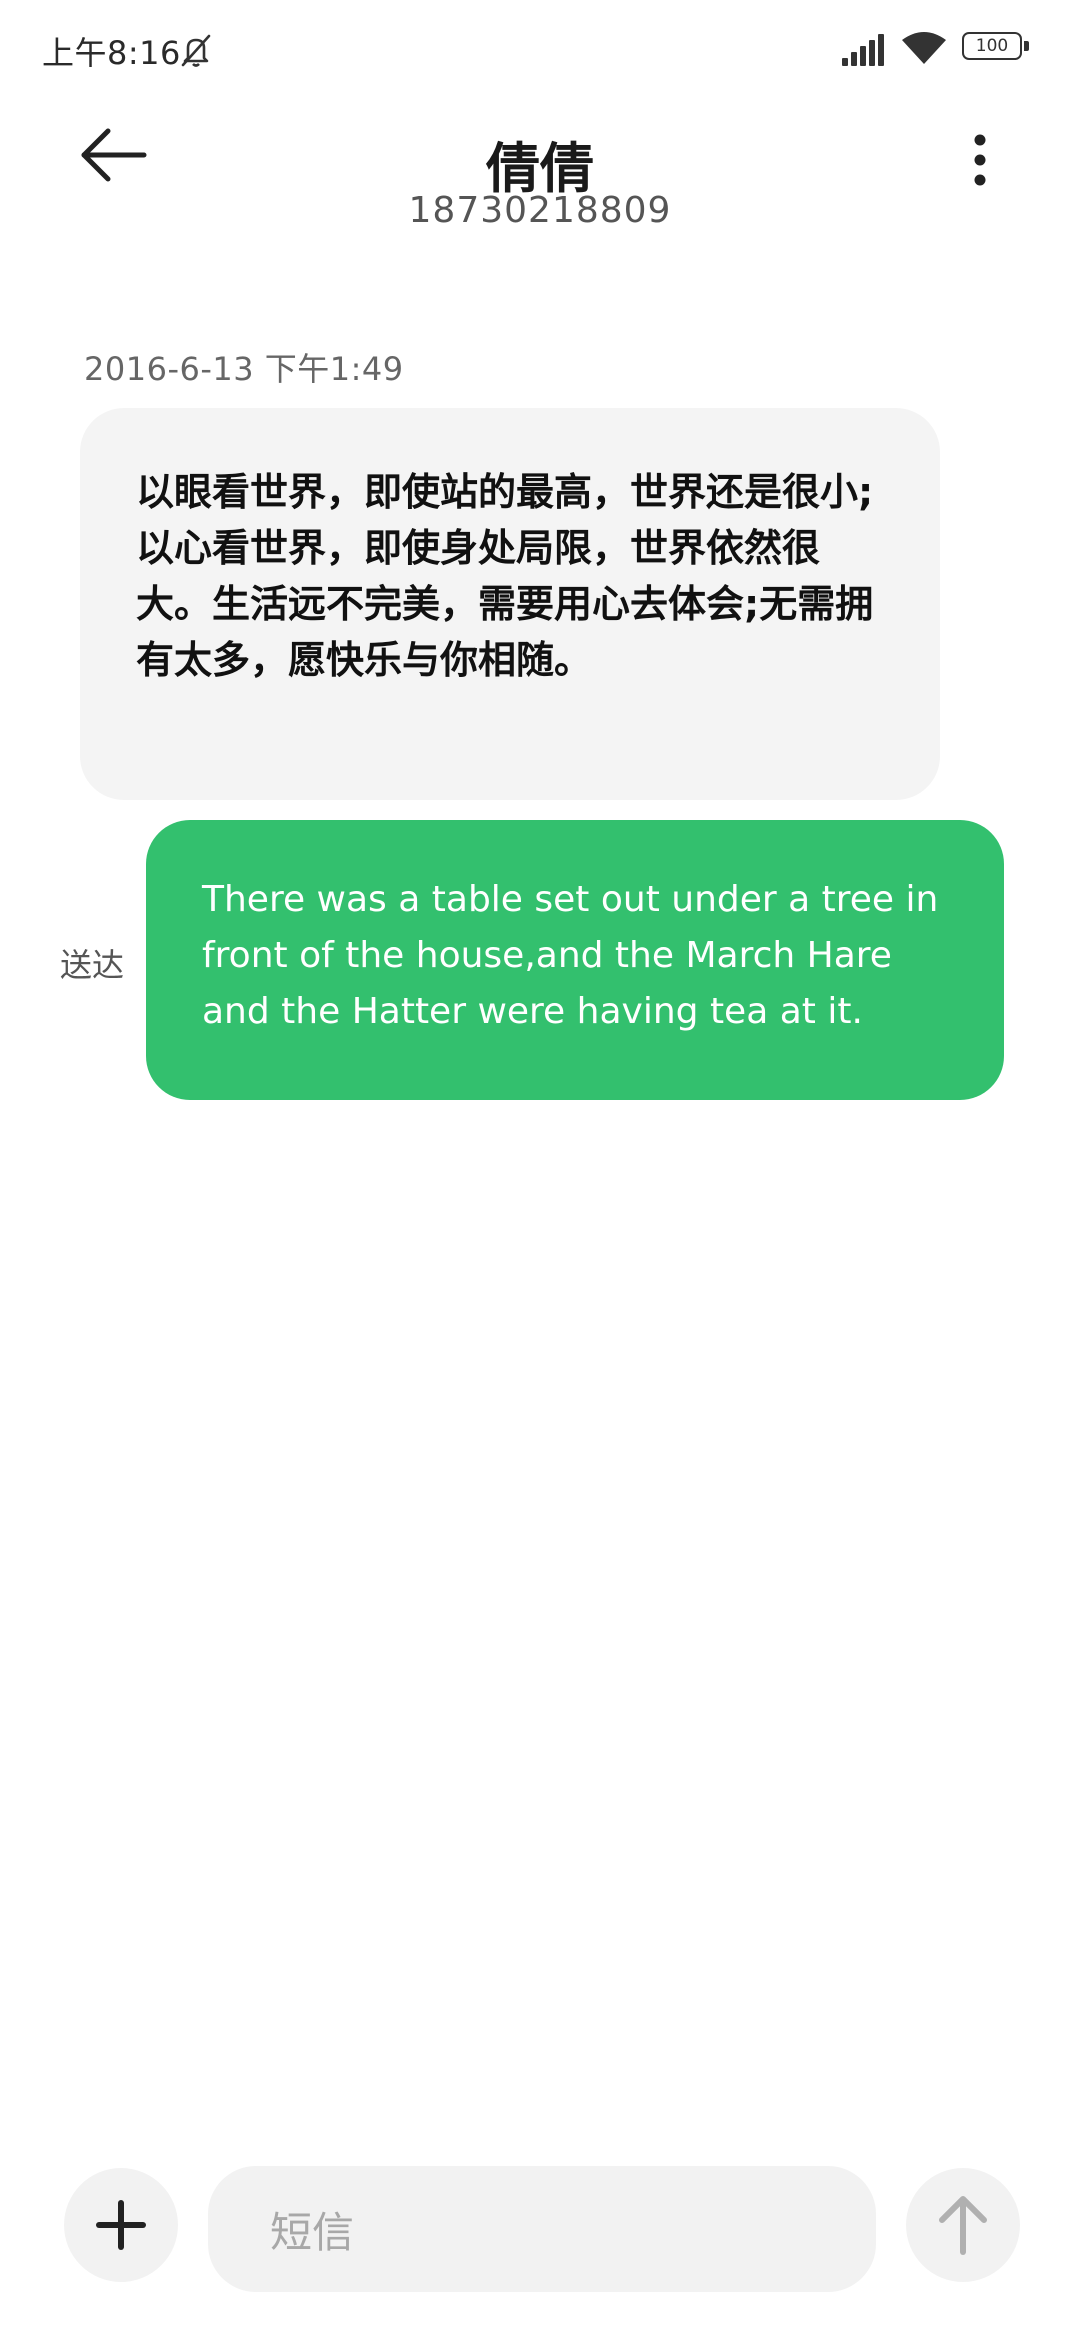  I want to click on send-arrow-icon, so click(963, 2225).